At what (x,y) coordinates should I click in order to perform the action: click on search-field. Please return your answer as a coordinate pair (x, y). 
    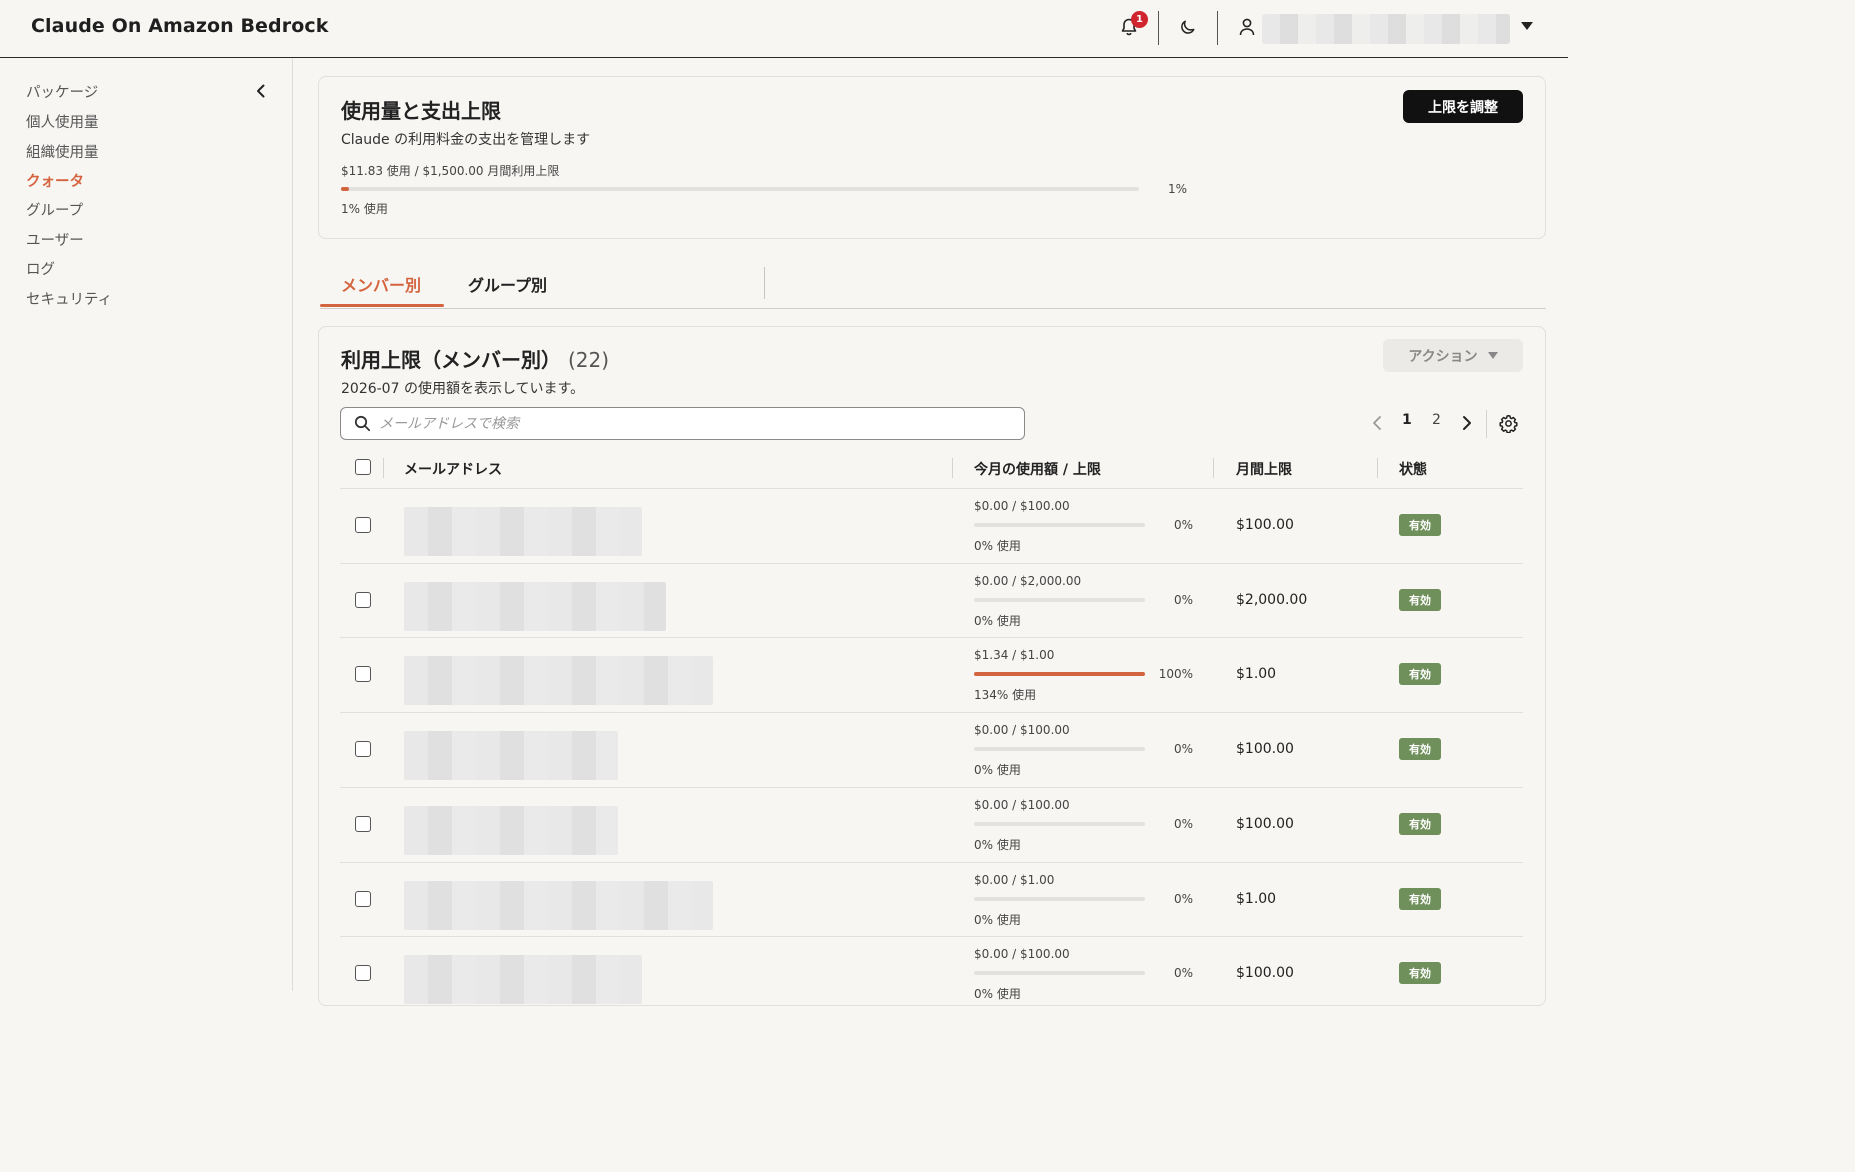
    Looking at the image, I should click on (682, 423).